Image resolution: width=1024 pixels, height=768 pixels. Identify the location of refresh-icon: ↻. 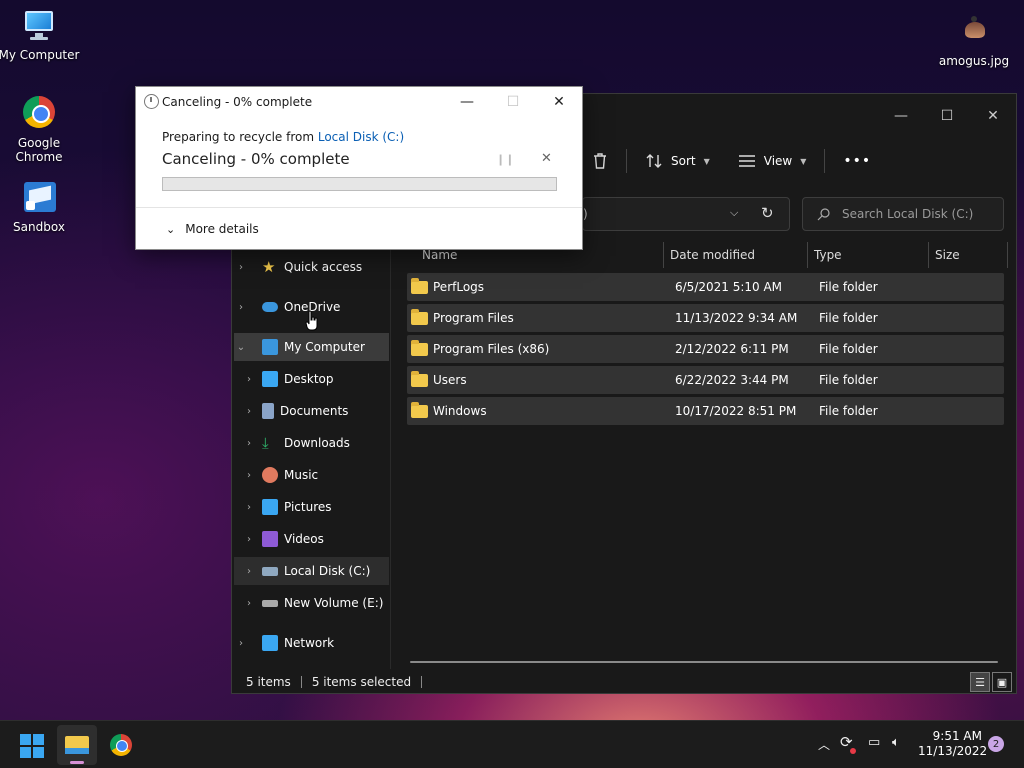
(767, 213).